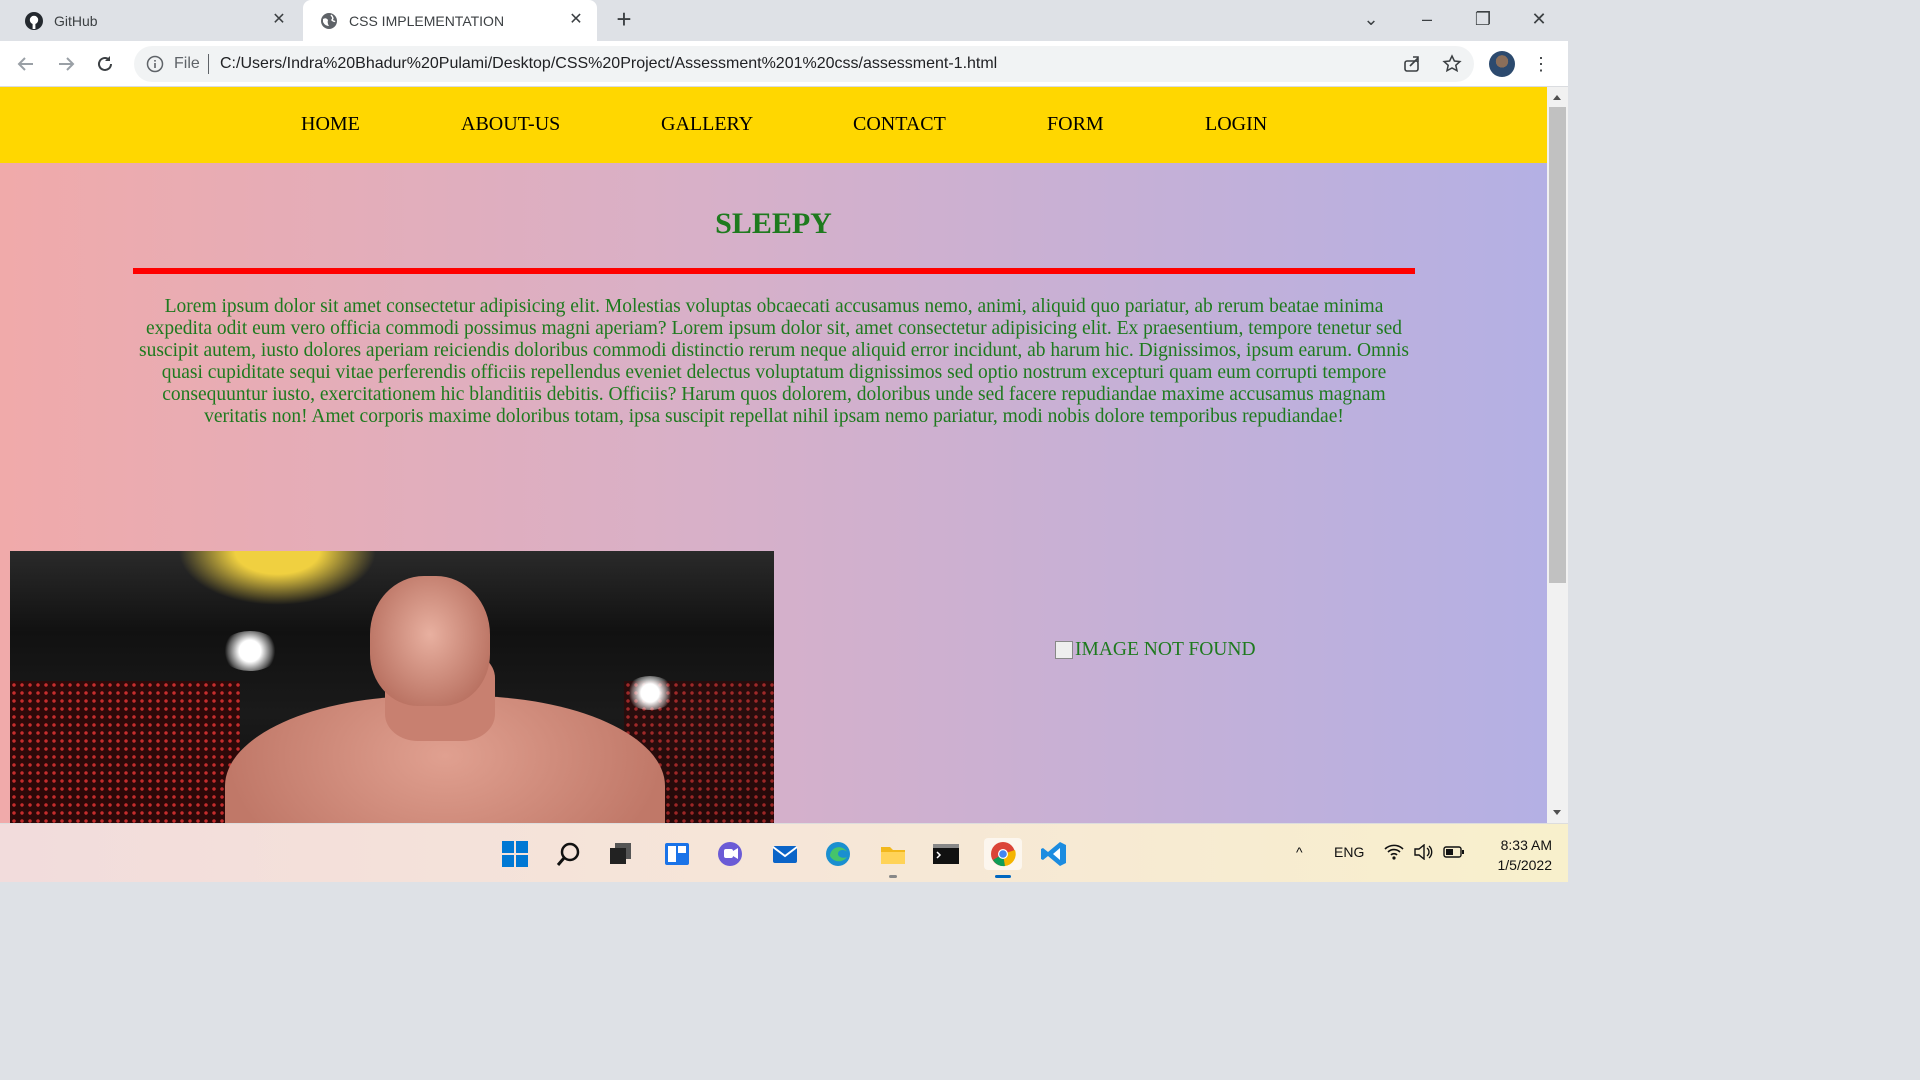 This screenshot has width=1920, height=1080. I want to click on system-clock: 8:33 AM 1/5/2022, so click(1516, 855).